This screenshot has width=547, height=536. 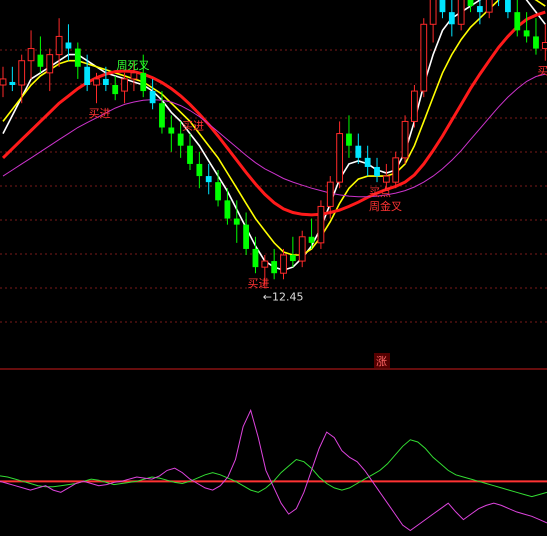 What do you see at coordinates (381, 361) in the screenshot?
I see `rise-tag: 涨` at bounding box center [381, 361].